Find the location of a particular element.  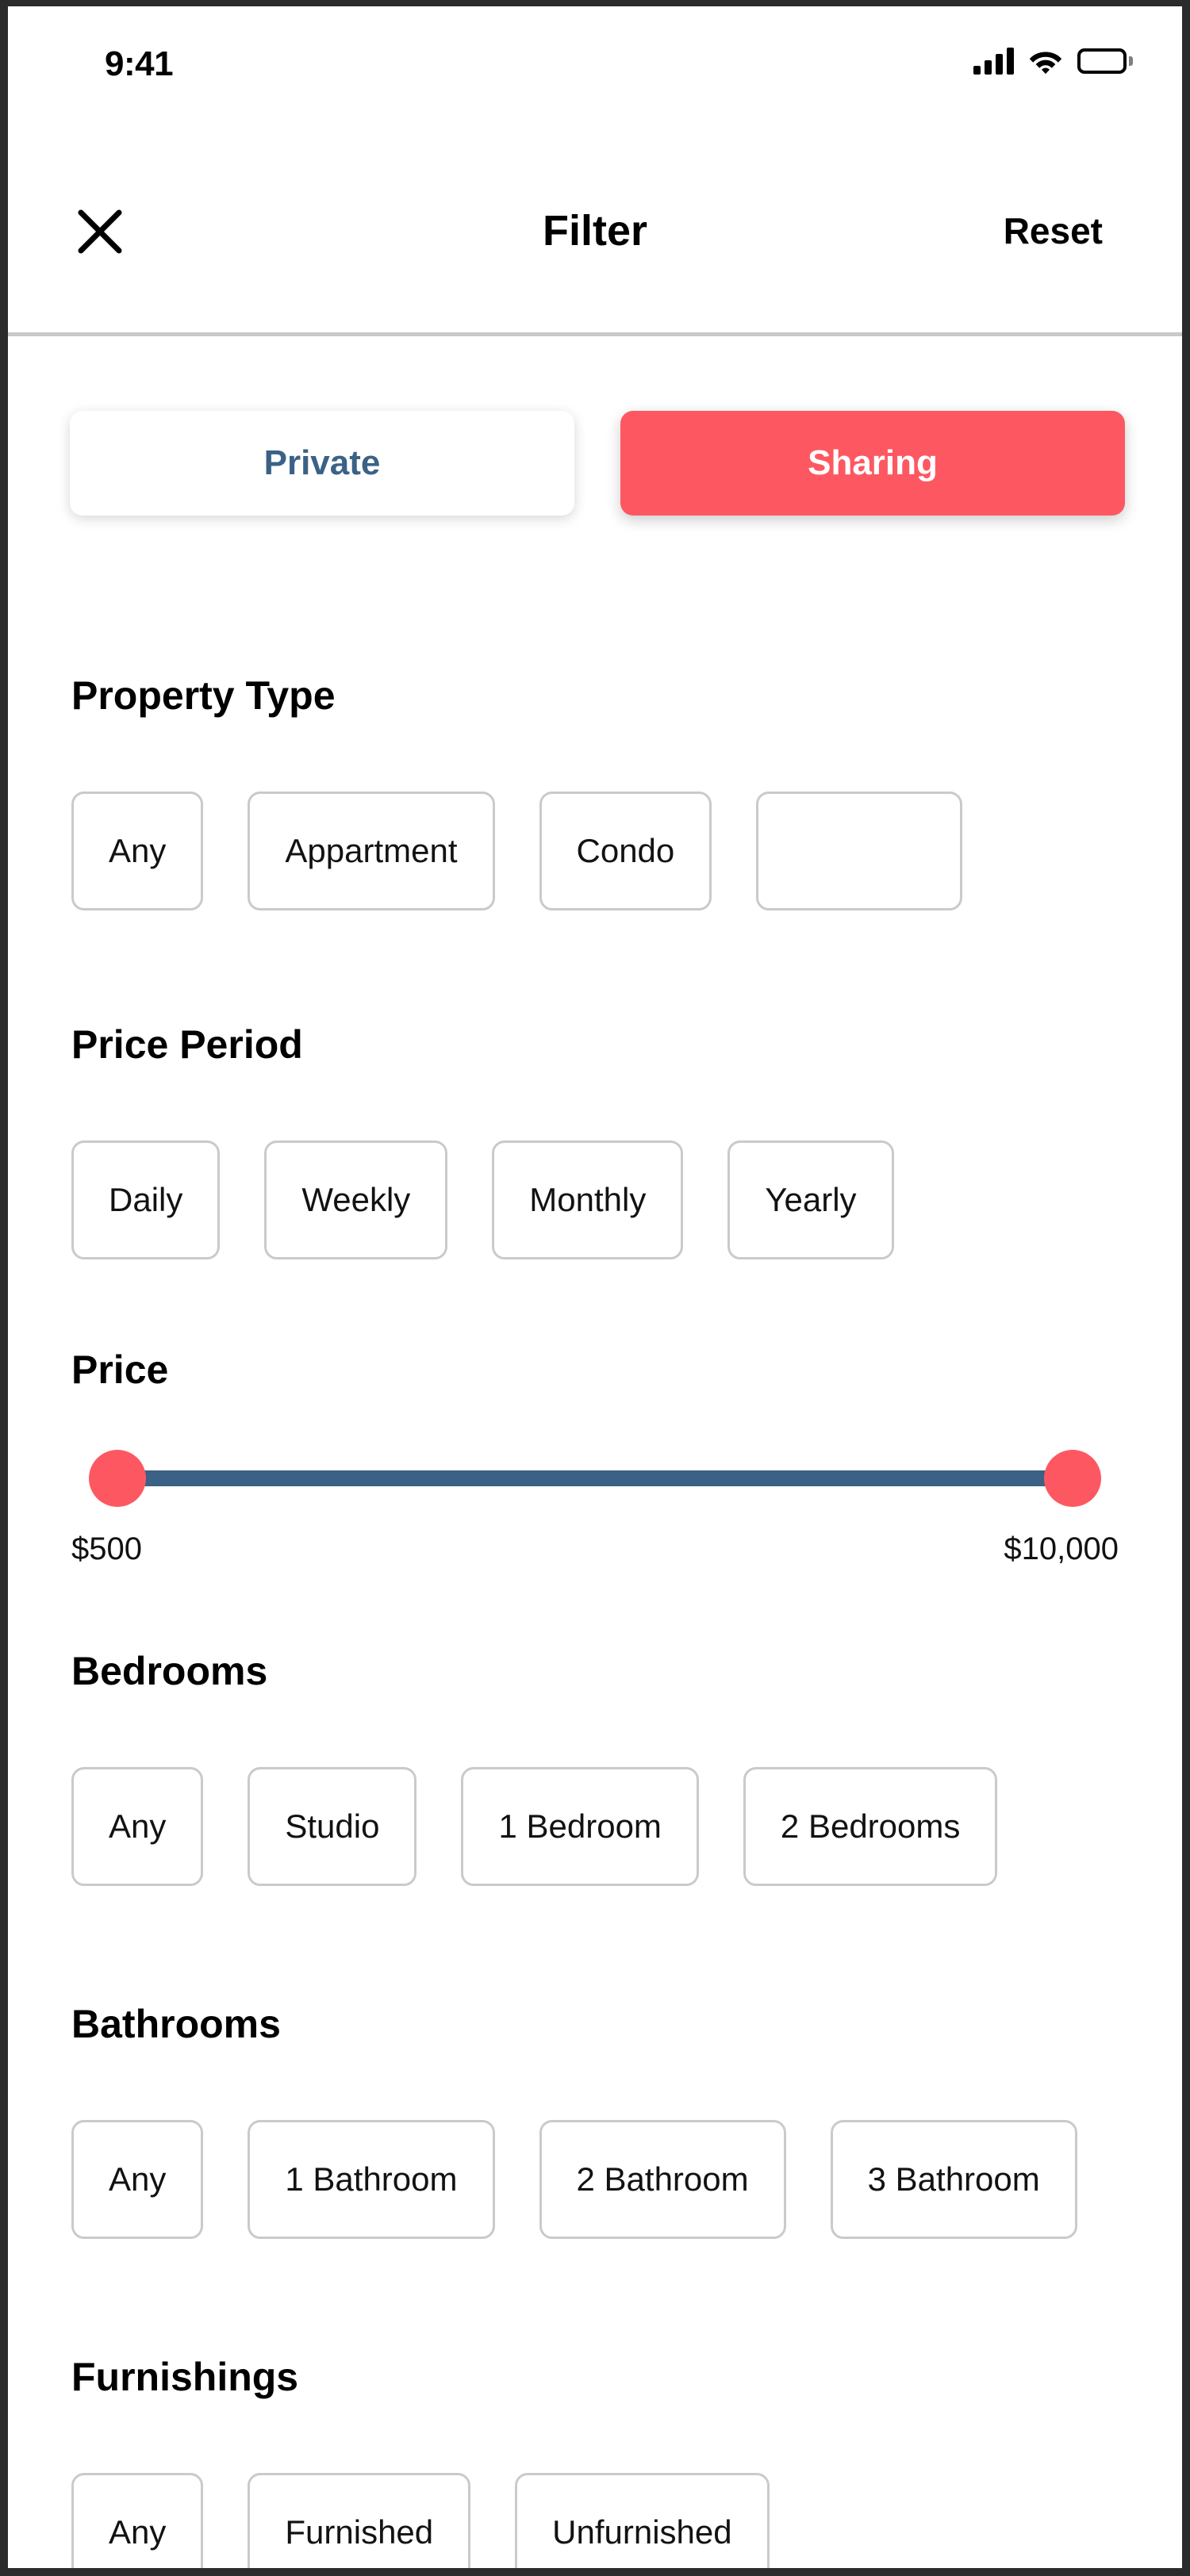

price-slider-track is located at coordinates (593, 1478).